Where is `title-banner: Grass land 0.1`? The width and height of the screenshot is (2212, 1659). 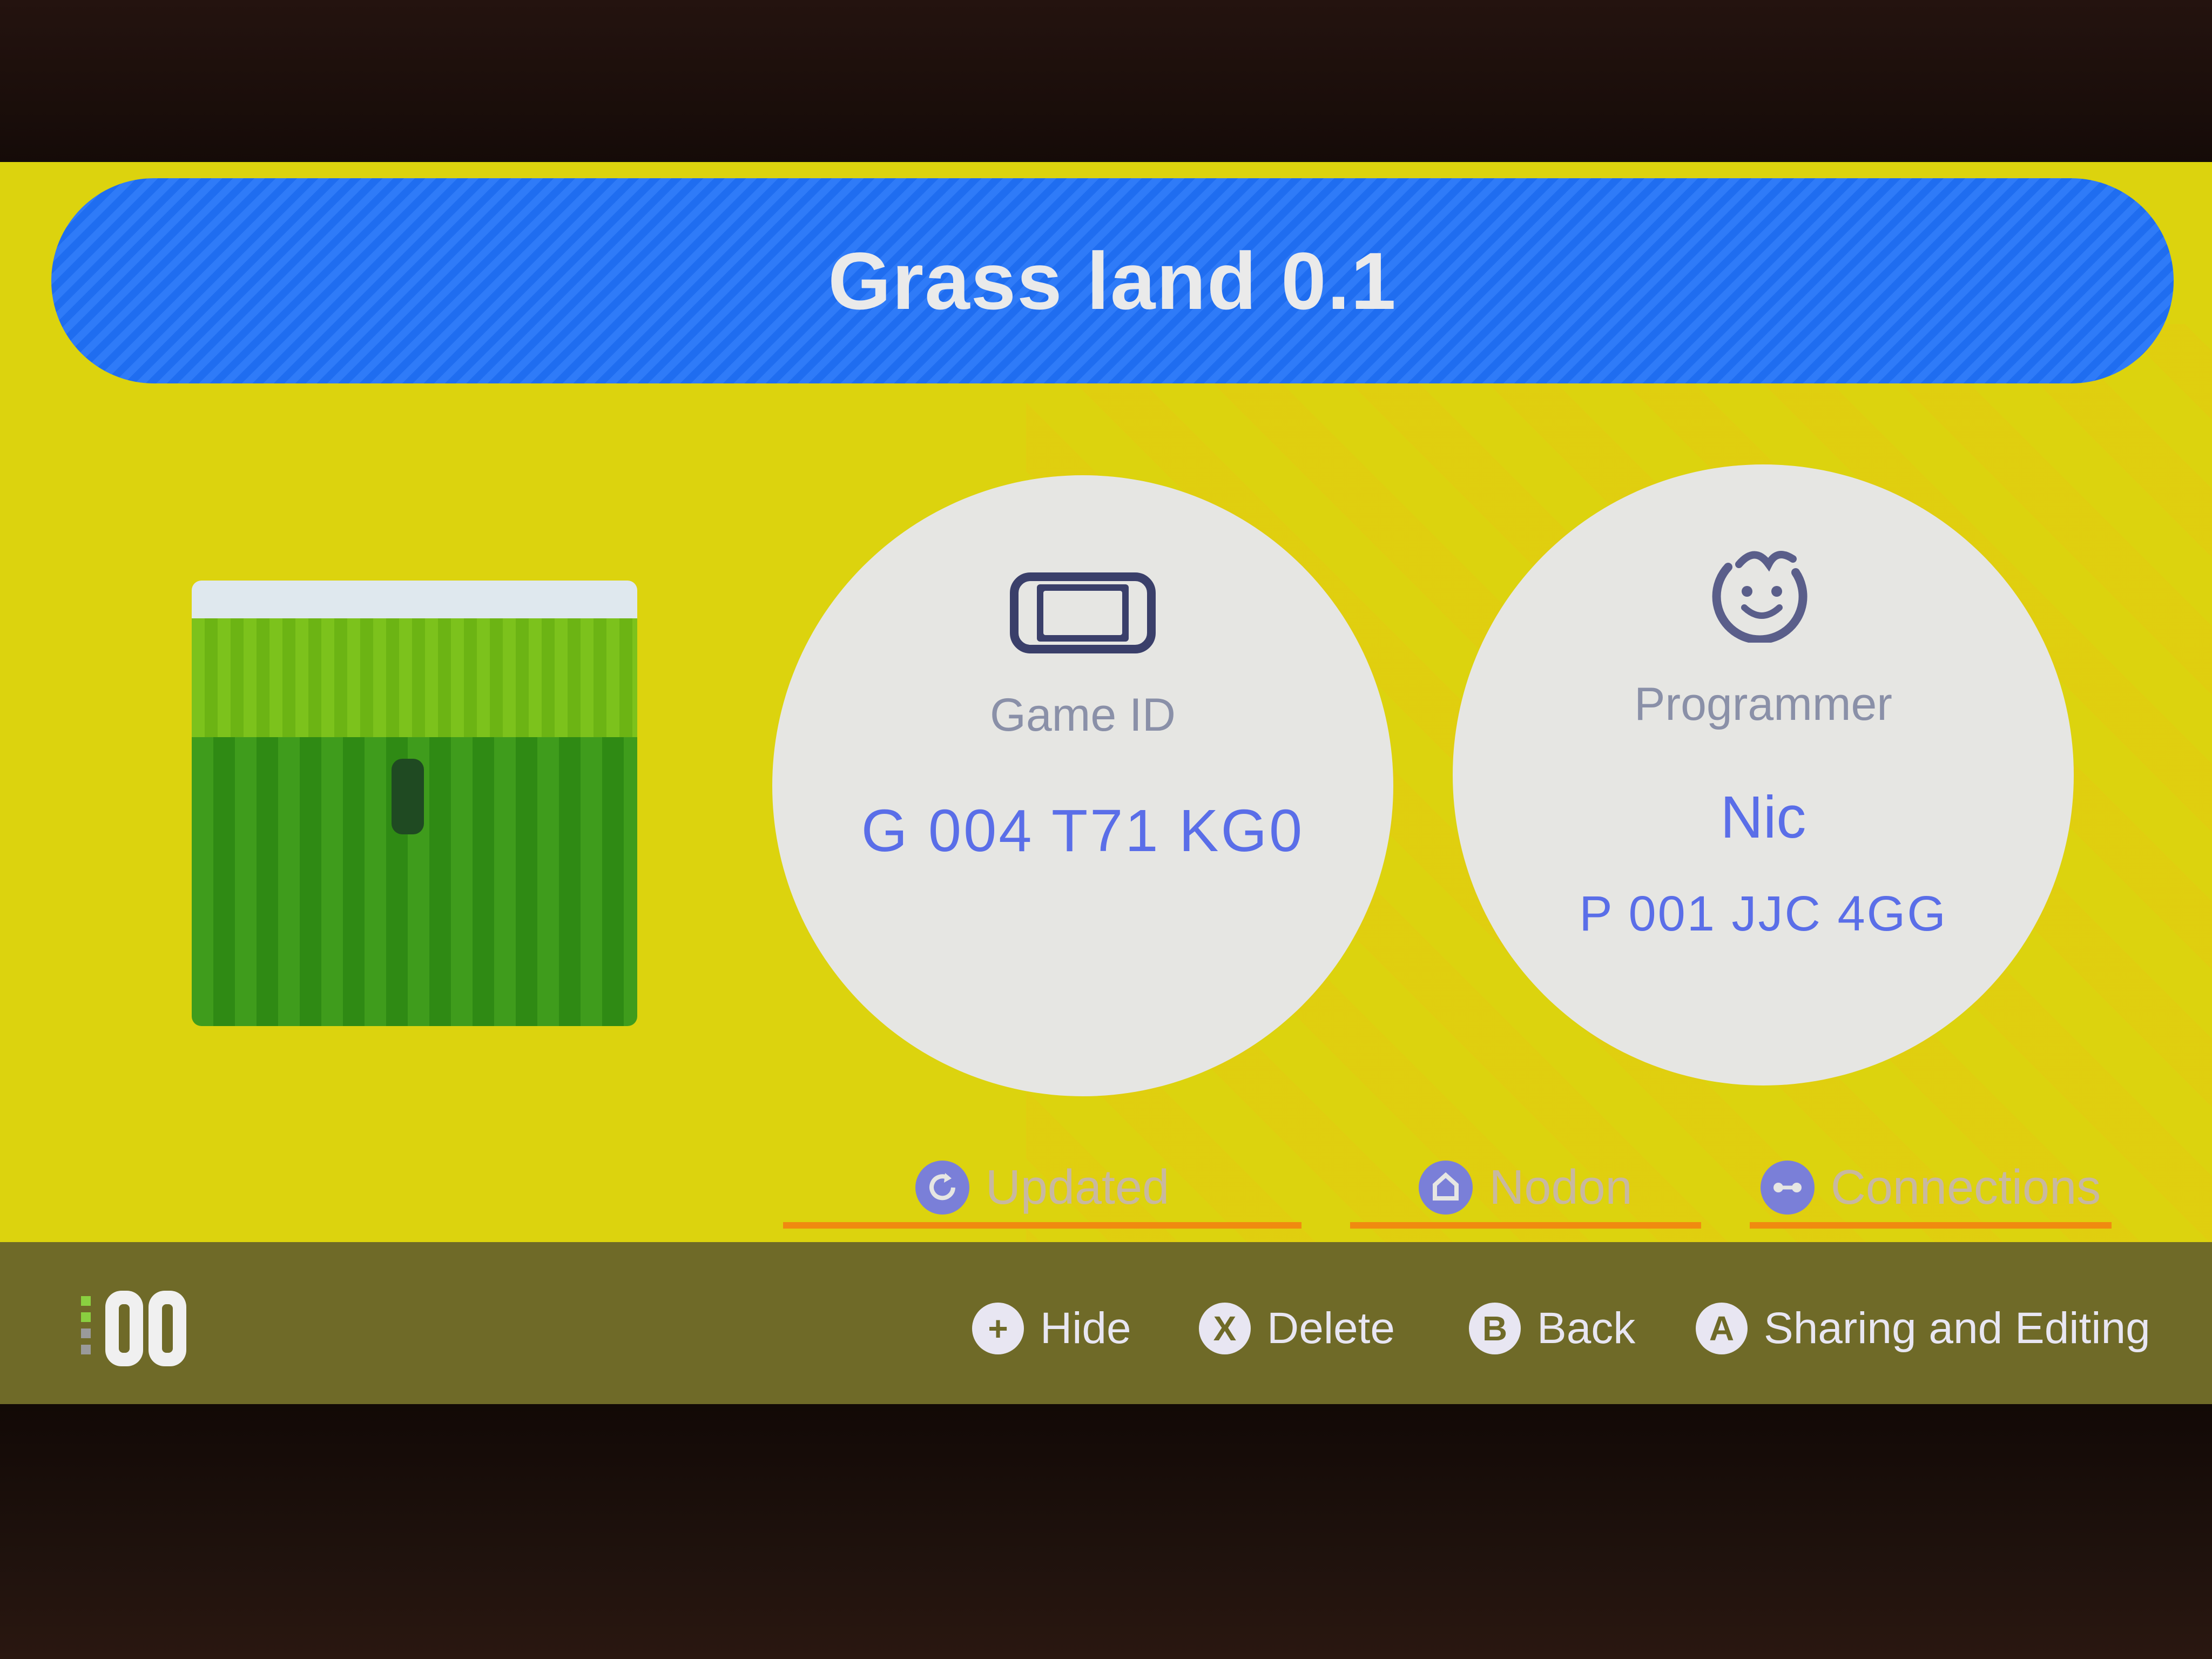 title-banner: Grass land 0.1 is located at coordinates (1112, 280).